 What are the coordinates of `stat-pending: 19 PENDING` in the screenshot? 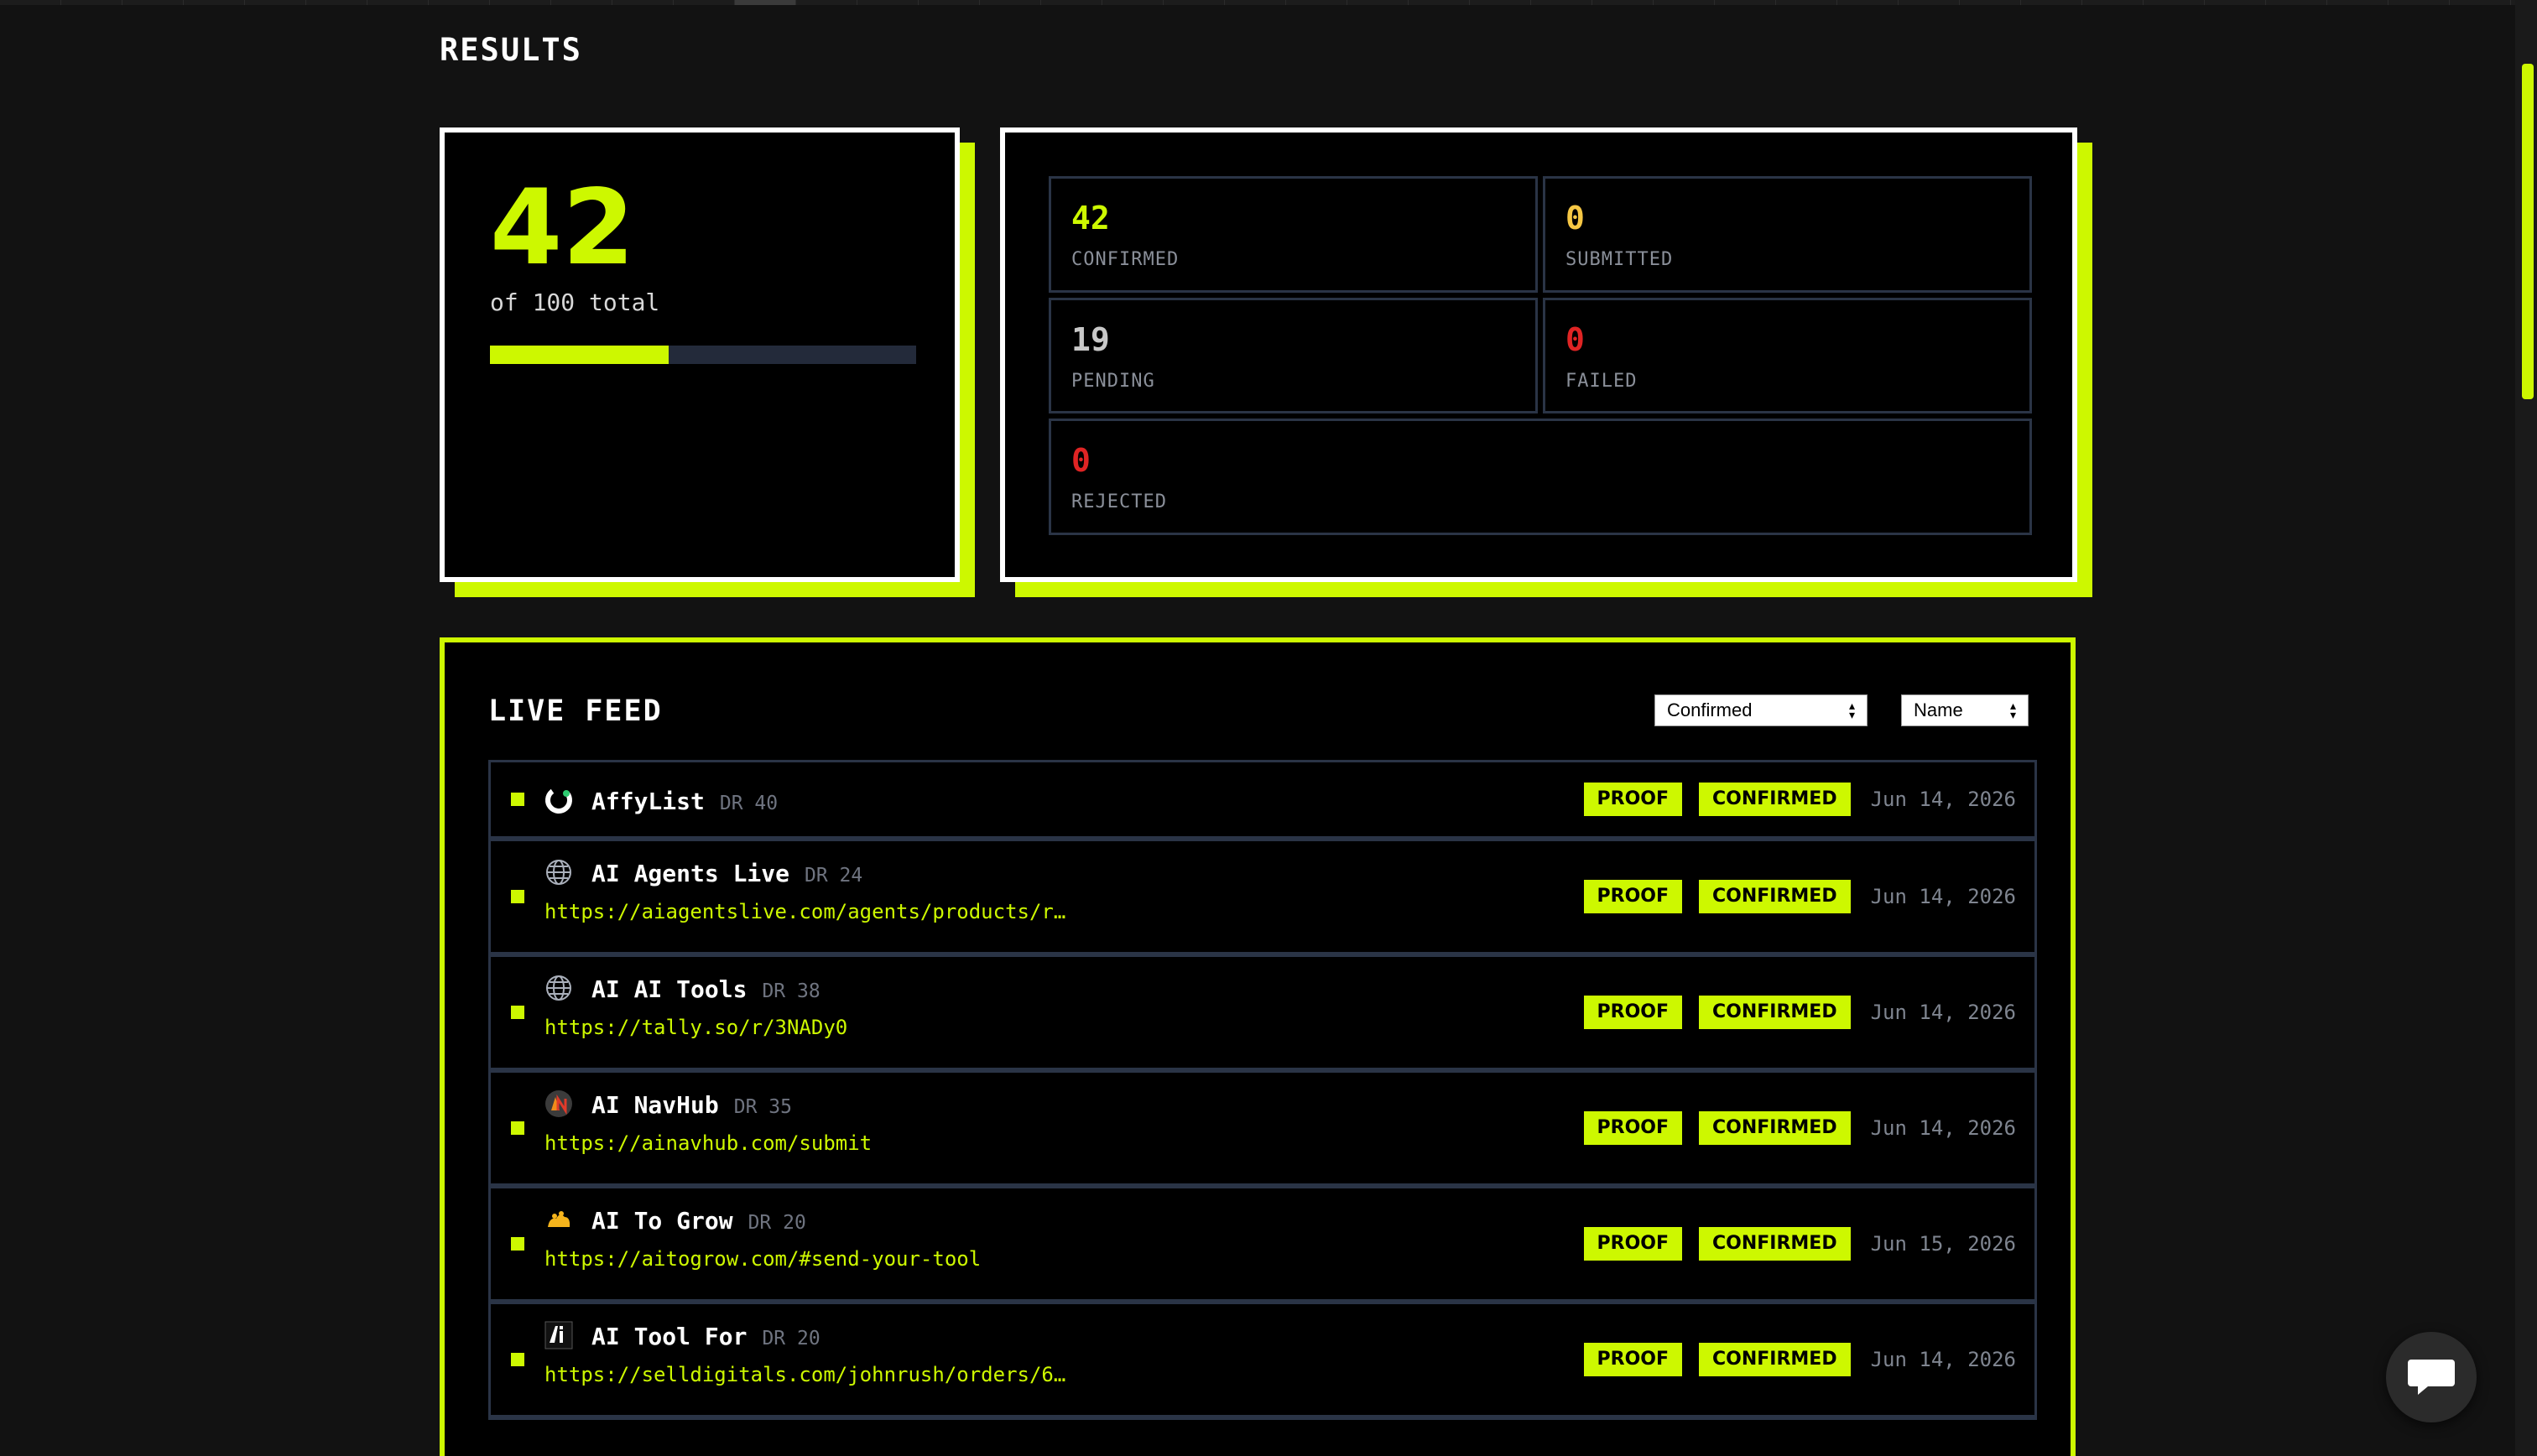 It's located at (1293, 355).